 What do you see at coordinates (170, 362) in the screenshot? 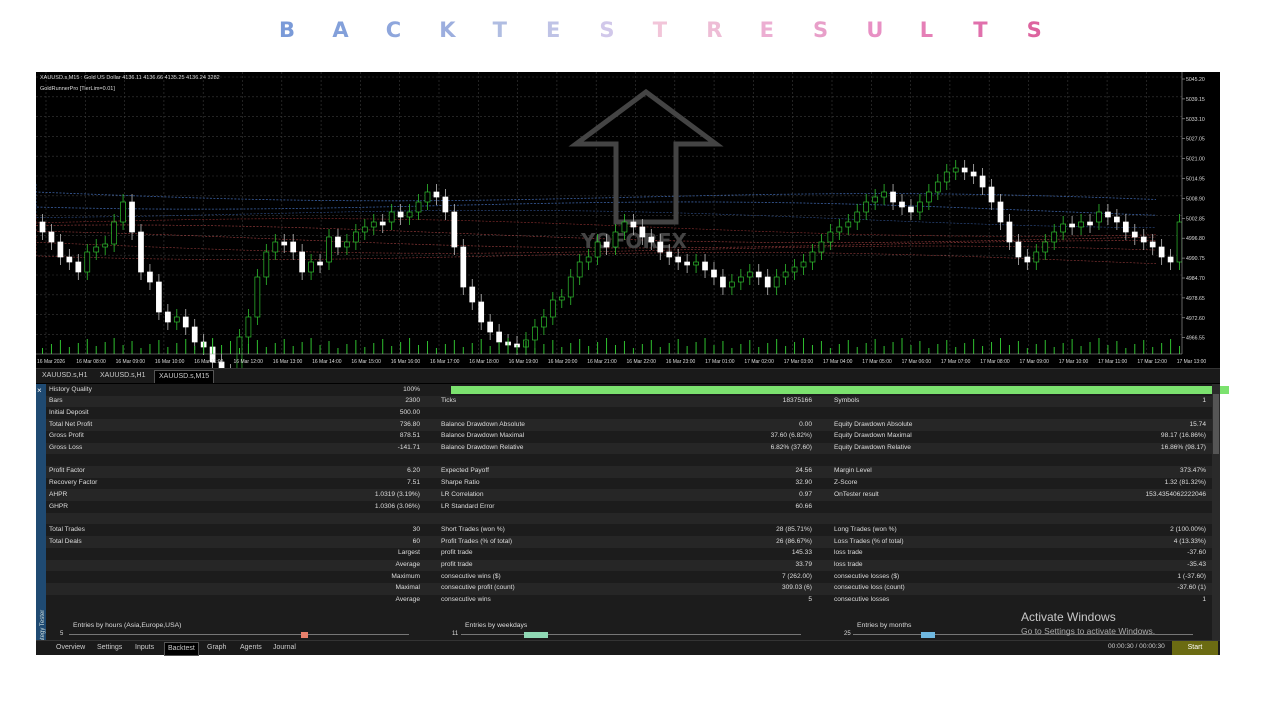
I see `time-tick-label: 16 Mar 10:00` at bounding box center [170, 362].